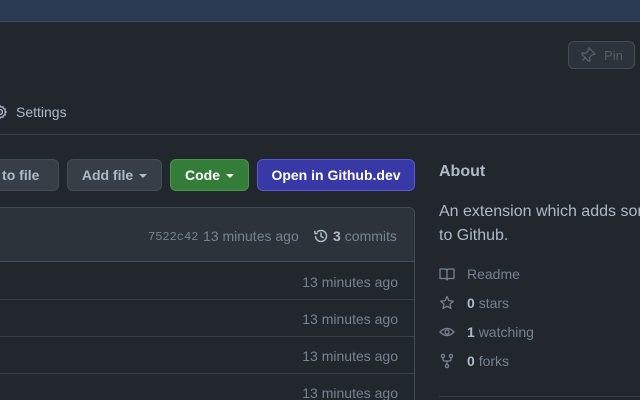 This screenshot has width=640, height=400. Describe the element at coordinates (471, 303) in the screenshot. I see `stars-count: 0` at that location.